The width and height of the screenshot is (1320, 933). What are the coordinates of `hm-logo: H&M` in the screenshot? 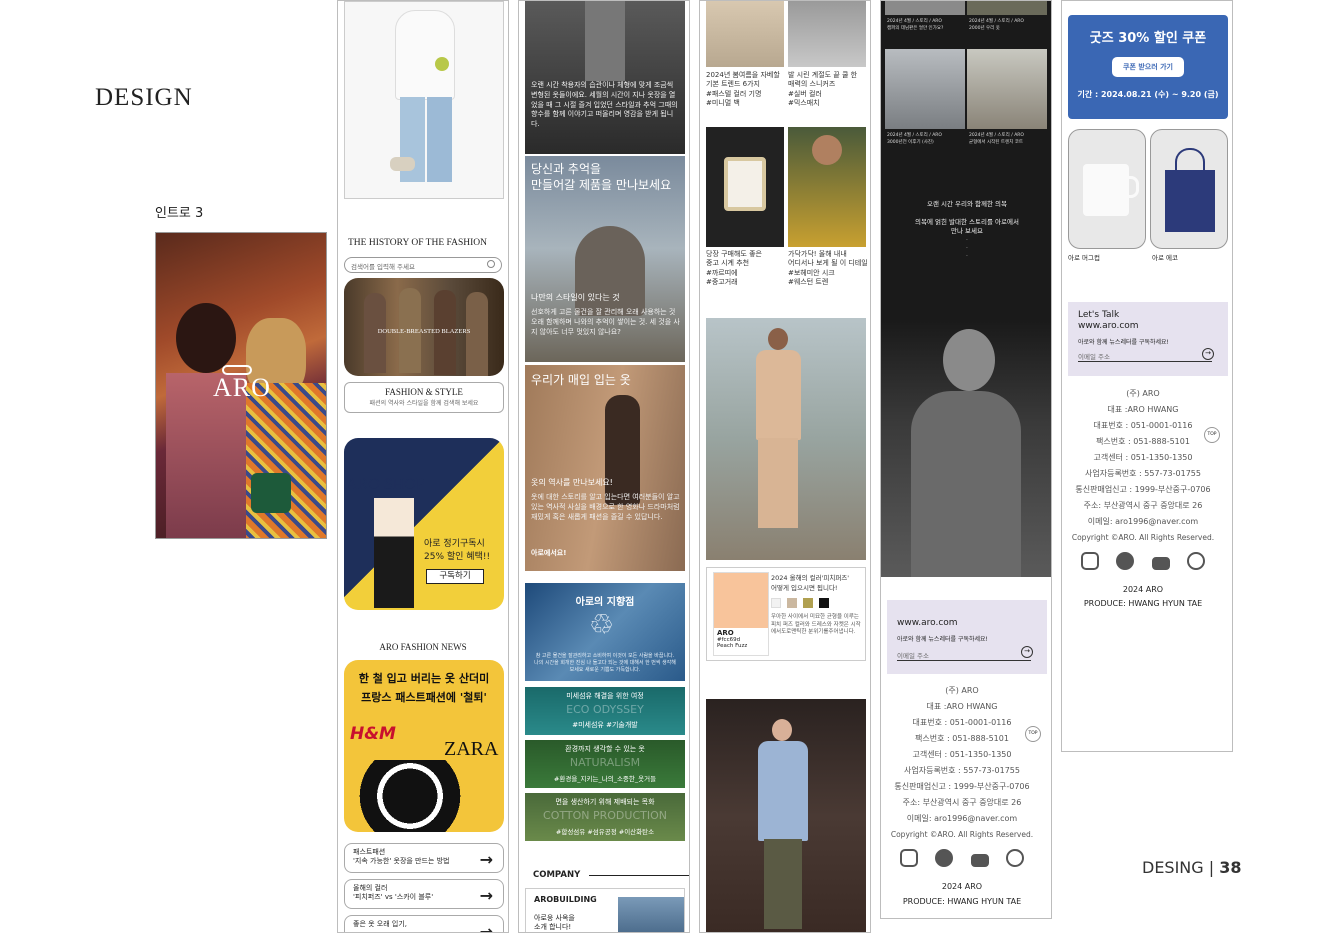 It's located at (373, 734).